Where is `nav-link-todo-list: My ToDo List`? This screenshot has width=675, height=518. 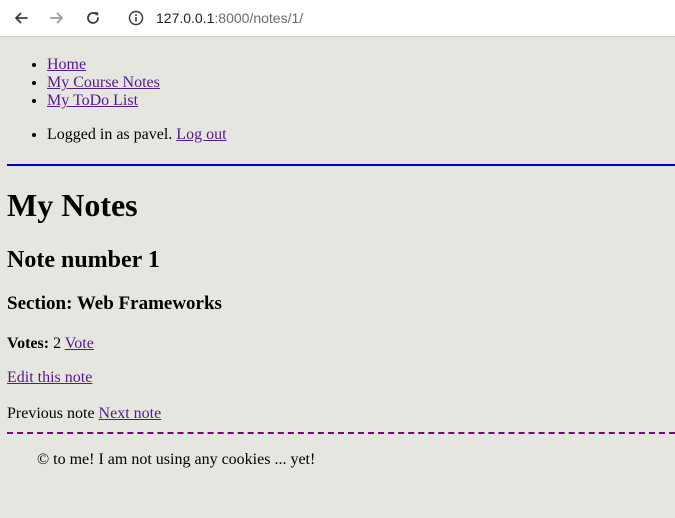 nav-link-todo-list: My ToDo List is located at coordinates (92, 100).